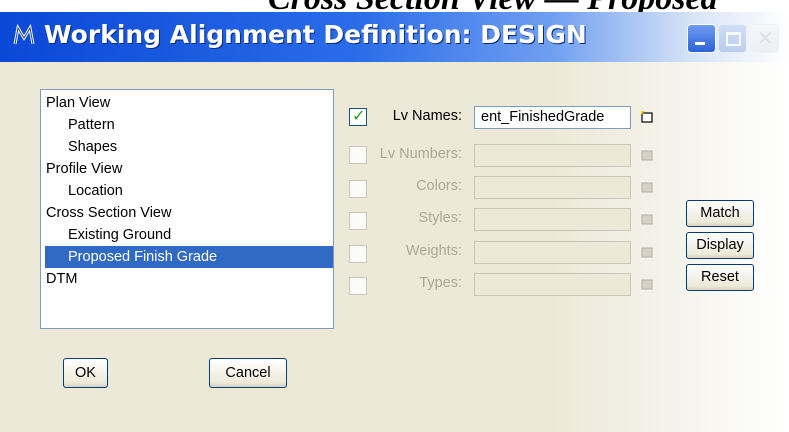 The height and width of the screenshot is (432, 789). I want to click on maximize-button, so click(732, 38).